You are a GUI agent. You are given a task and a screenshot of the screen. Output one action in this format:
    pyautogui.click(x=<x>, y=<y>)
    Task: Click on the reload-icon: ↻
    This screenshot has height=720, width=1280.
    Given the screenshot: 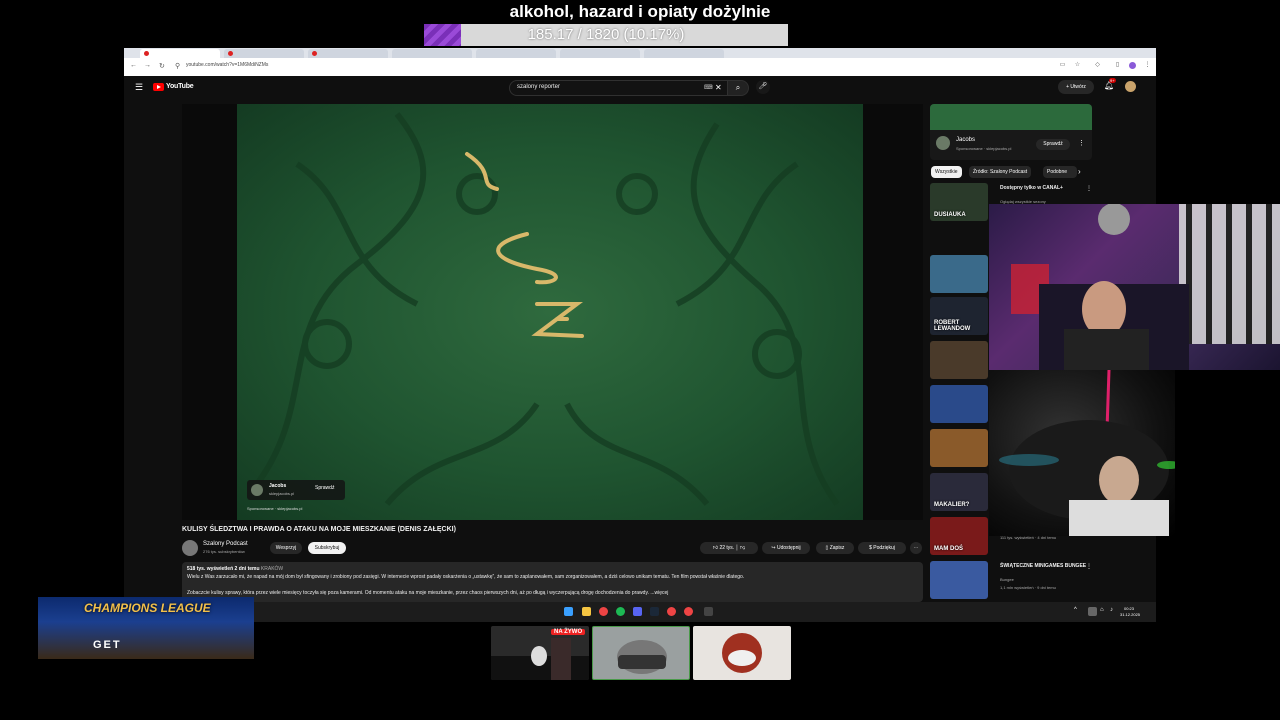 What is the action you would take?
    pyautogui.click(x=162, y=66)
    